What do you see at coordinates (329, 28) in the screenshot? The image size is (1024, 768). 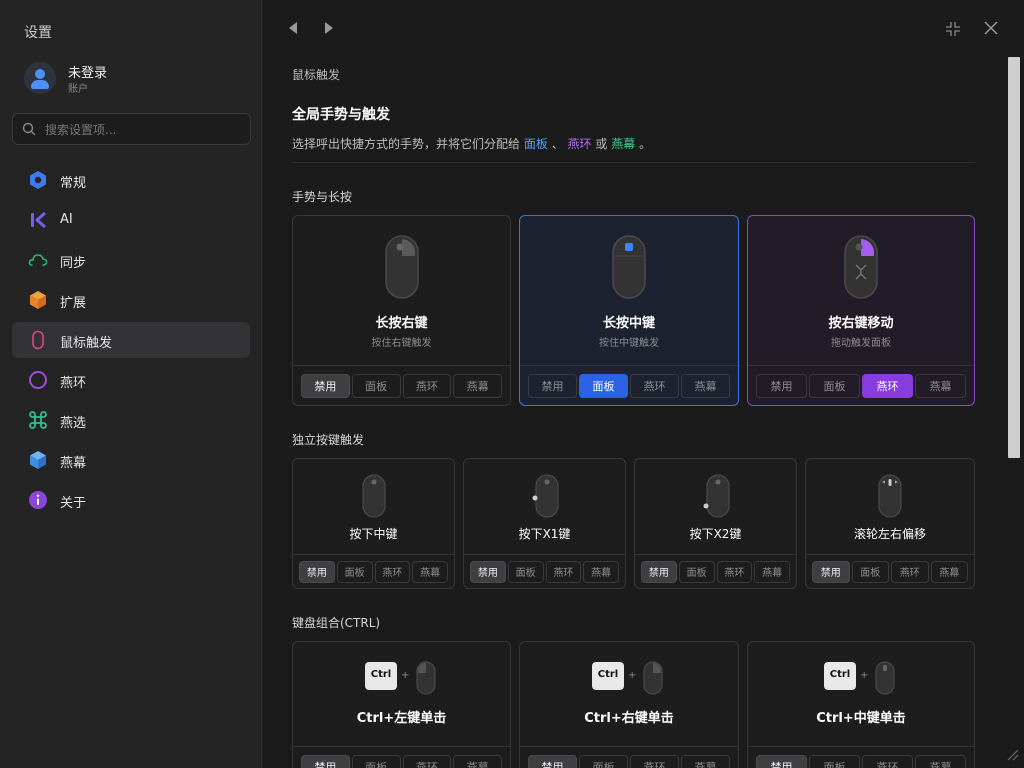 I see `forward-arrow-icon` at bounding box center [329, 28].